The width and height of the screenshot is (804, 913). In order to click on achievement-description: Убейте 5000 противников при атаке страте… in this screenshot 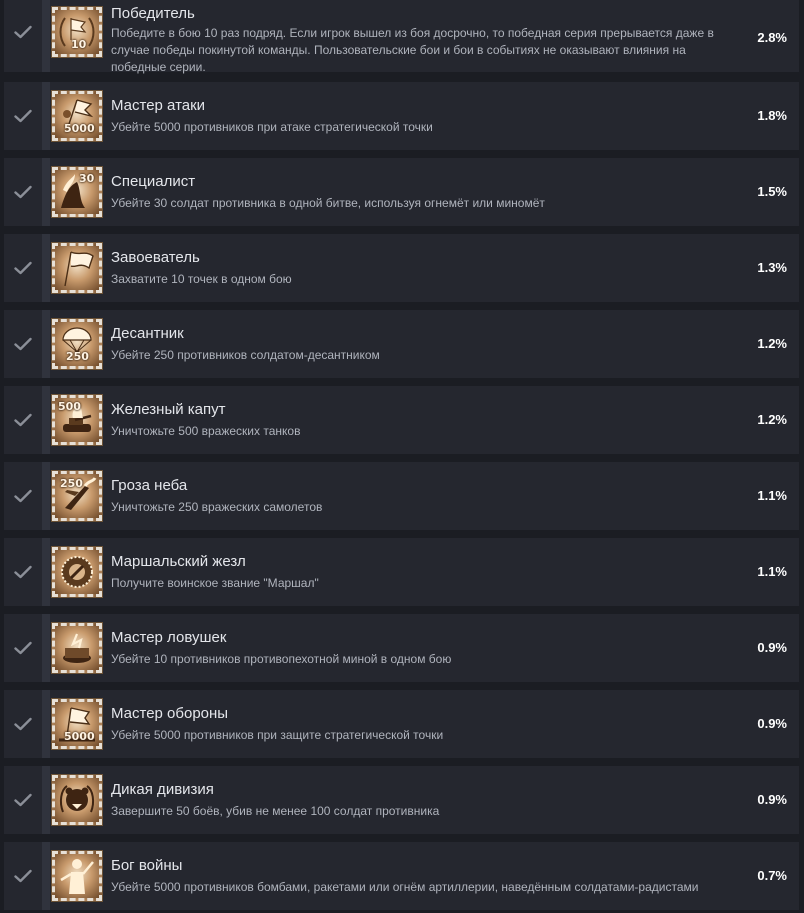, I will do `click(272, 127)`.